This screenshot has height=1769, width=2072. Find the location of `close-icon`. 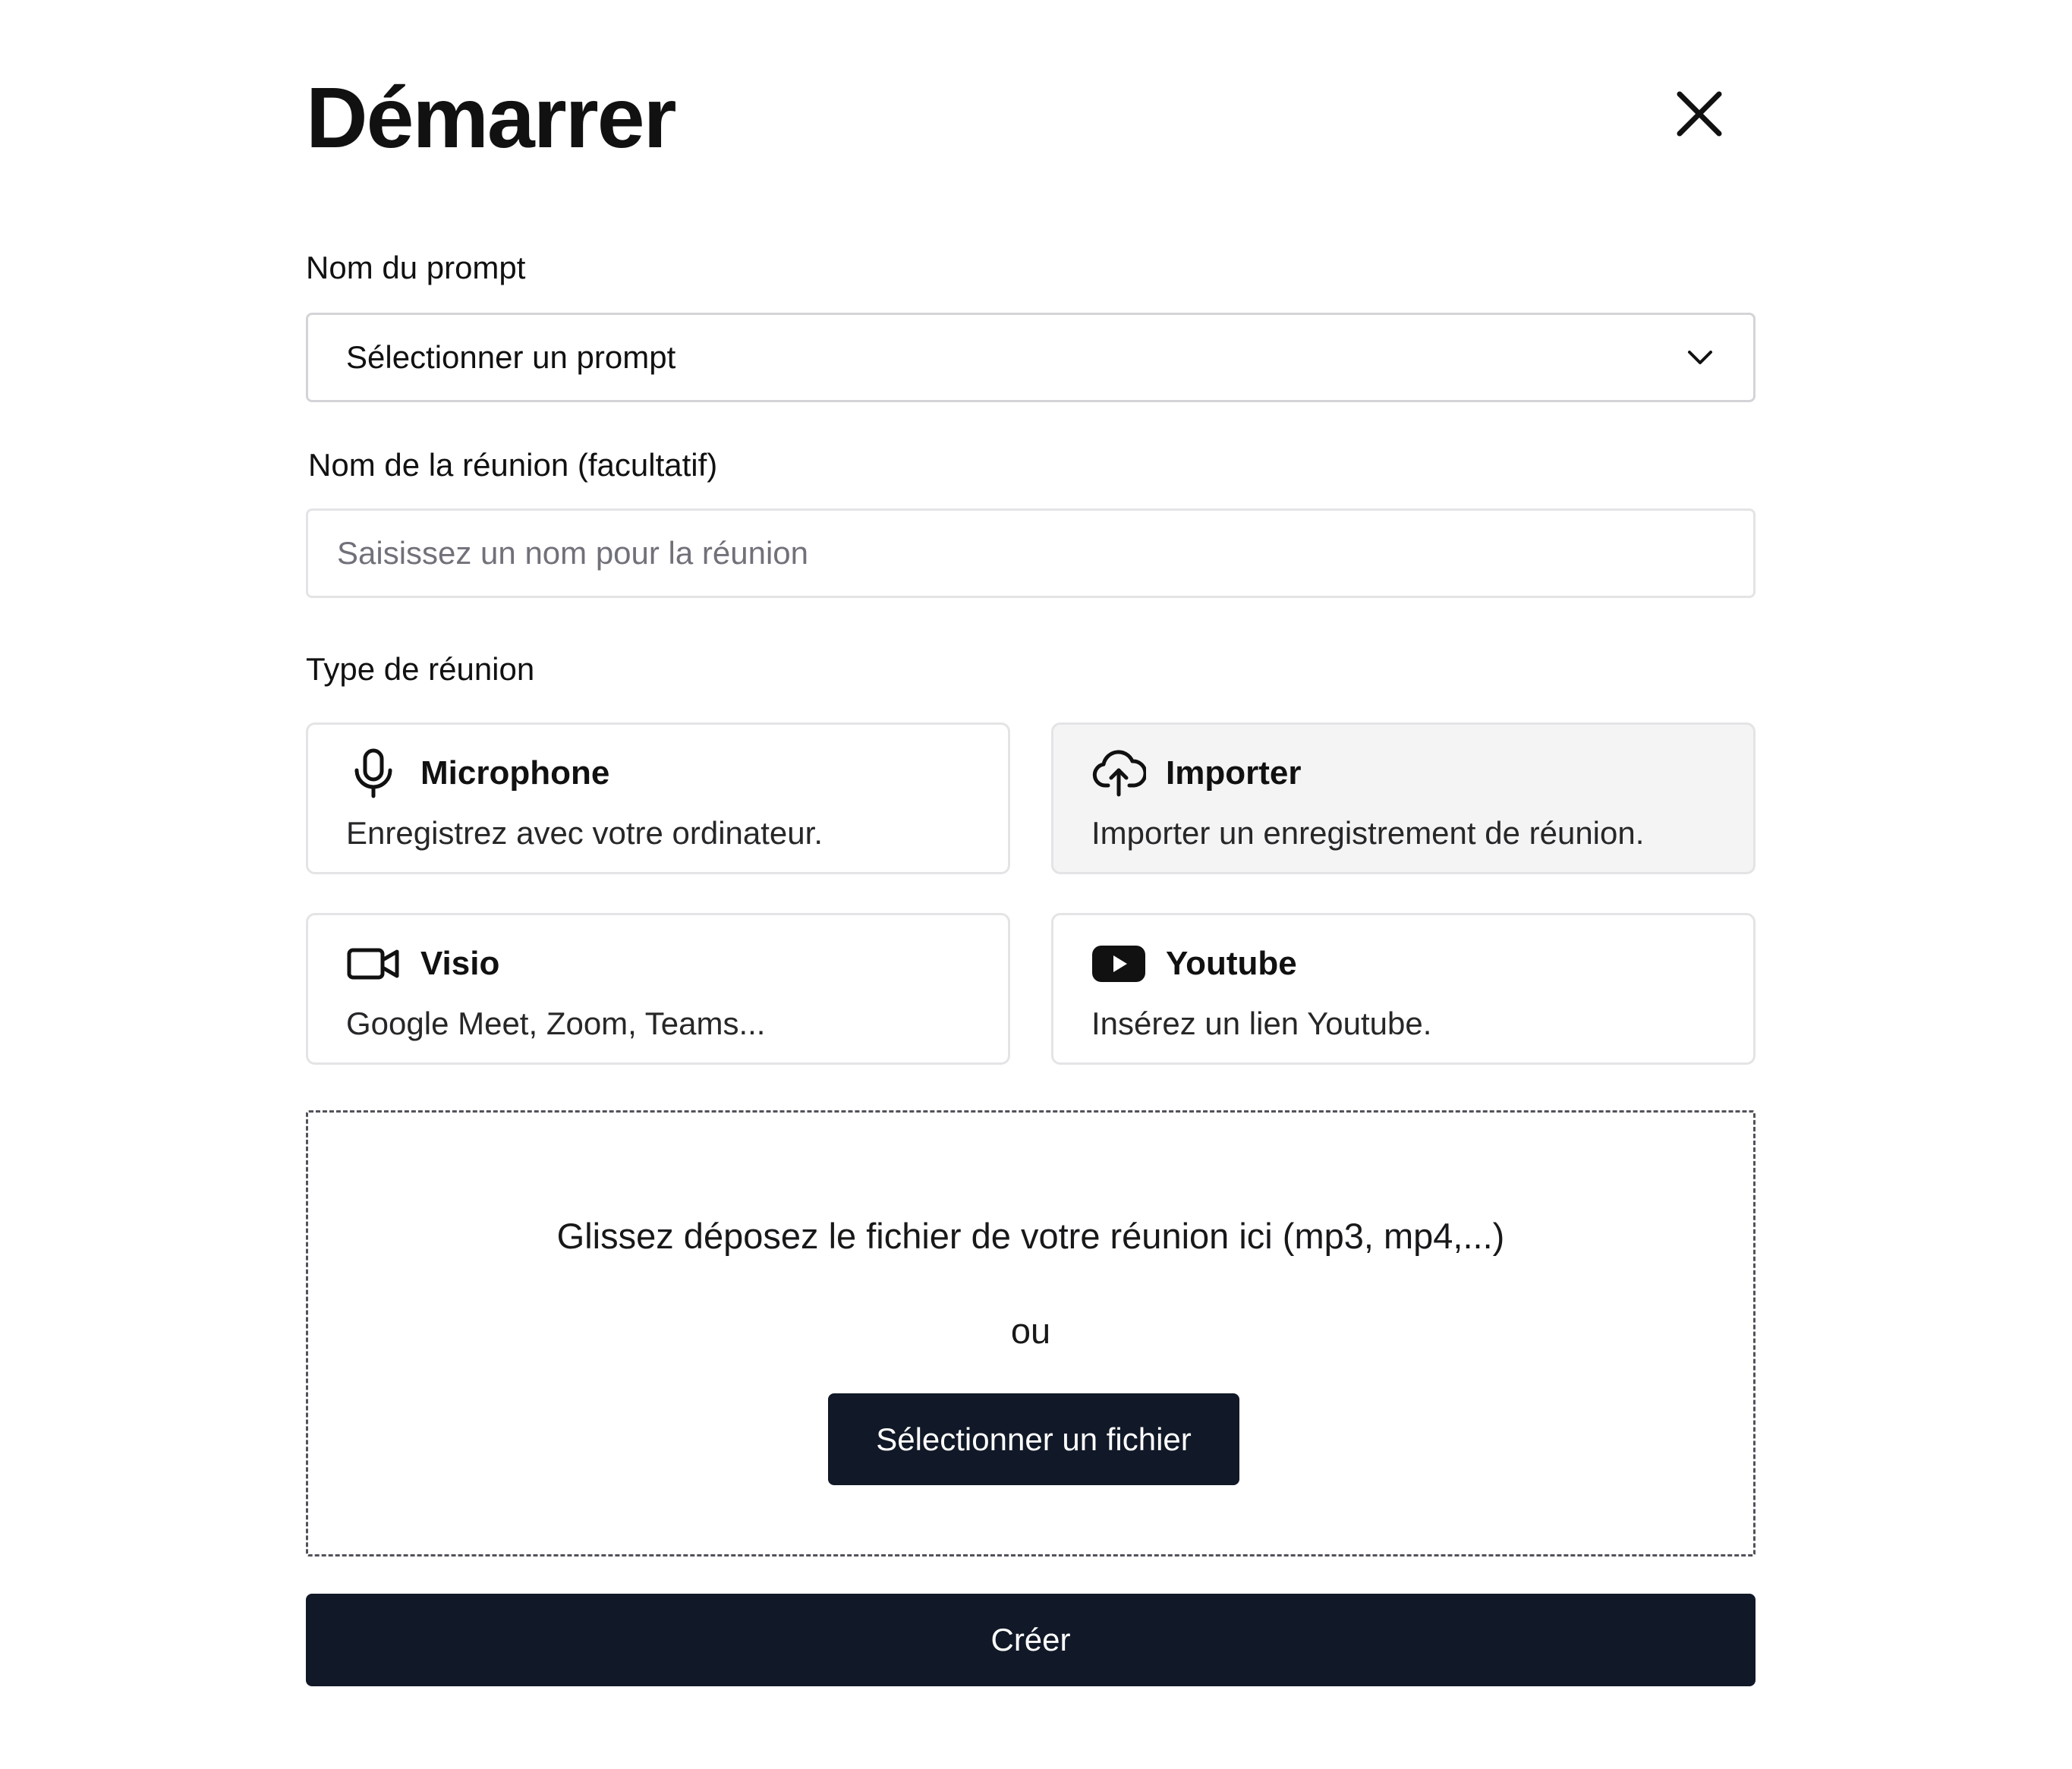

close-icon is located at coordinates (1699, 114).